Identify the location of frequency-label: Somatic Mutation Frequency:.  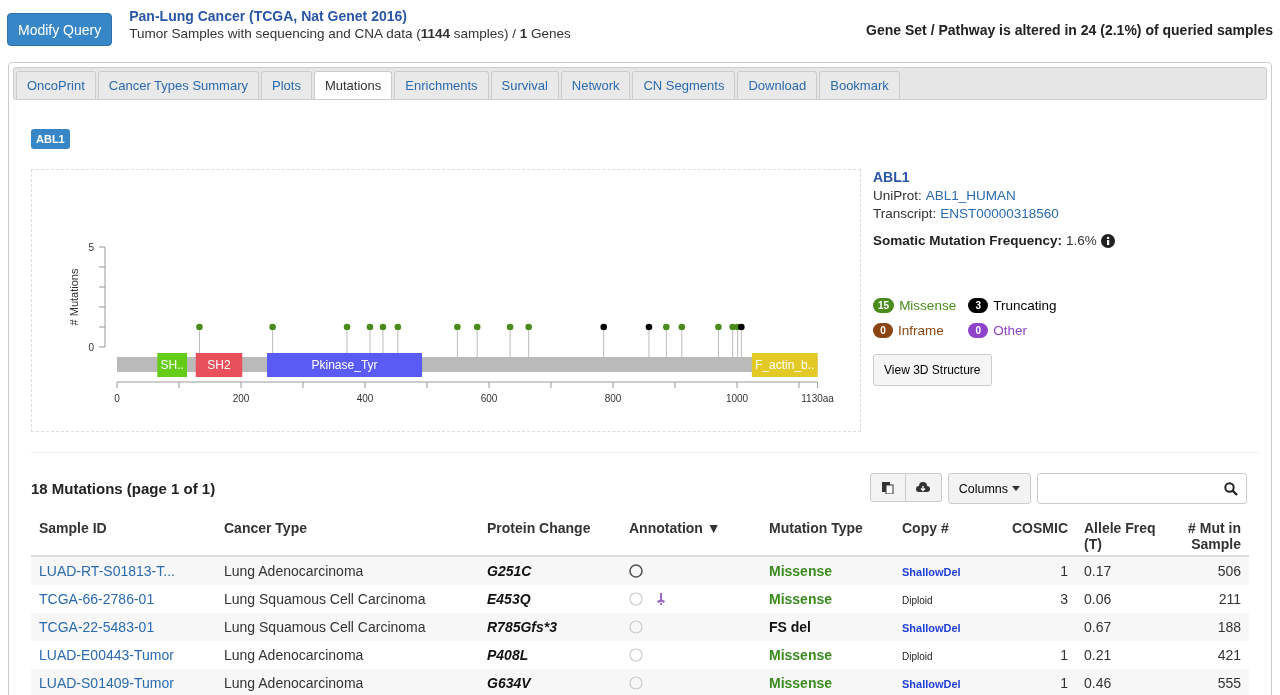
(968, 240).